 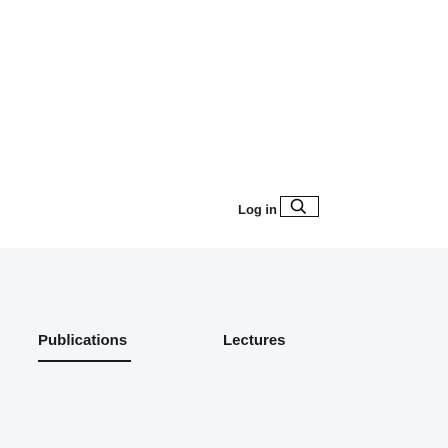 What do you see at coordinates (257, 210) in the screenshot?
I see `login-link: Log in` at bounding box center [257, 210].